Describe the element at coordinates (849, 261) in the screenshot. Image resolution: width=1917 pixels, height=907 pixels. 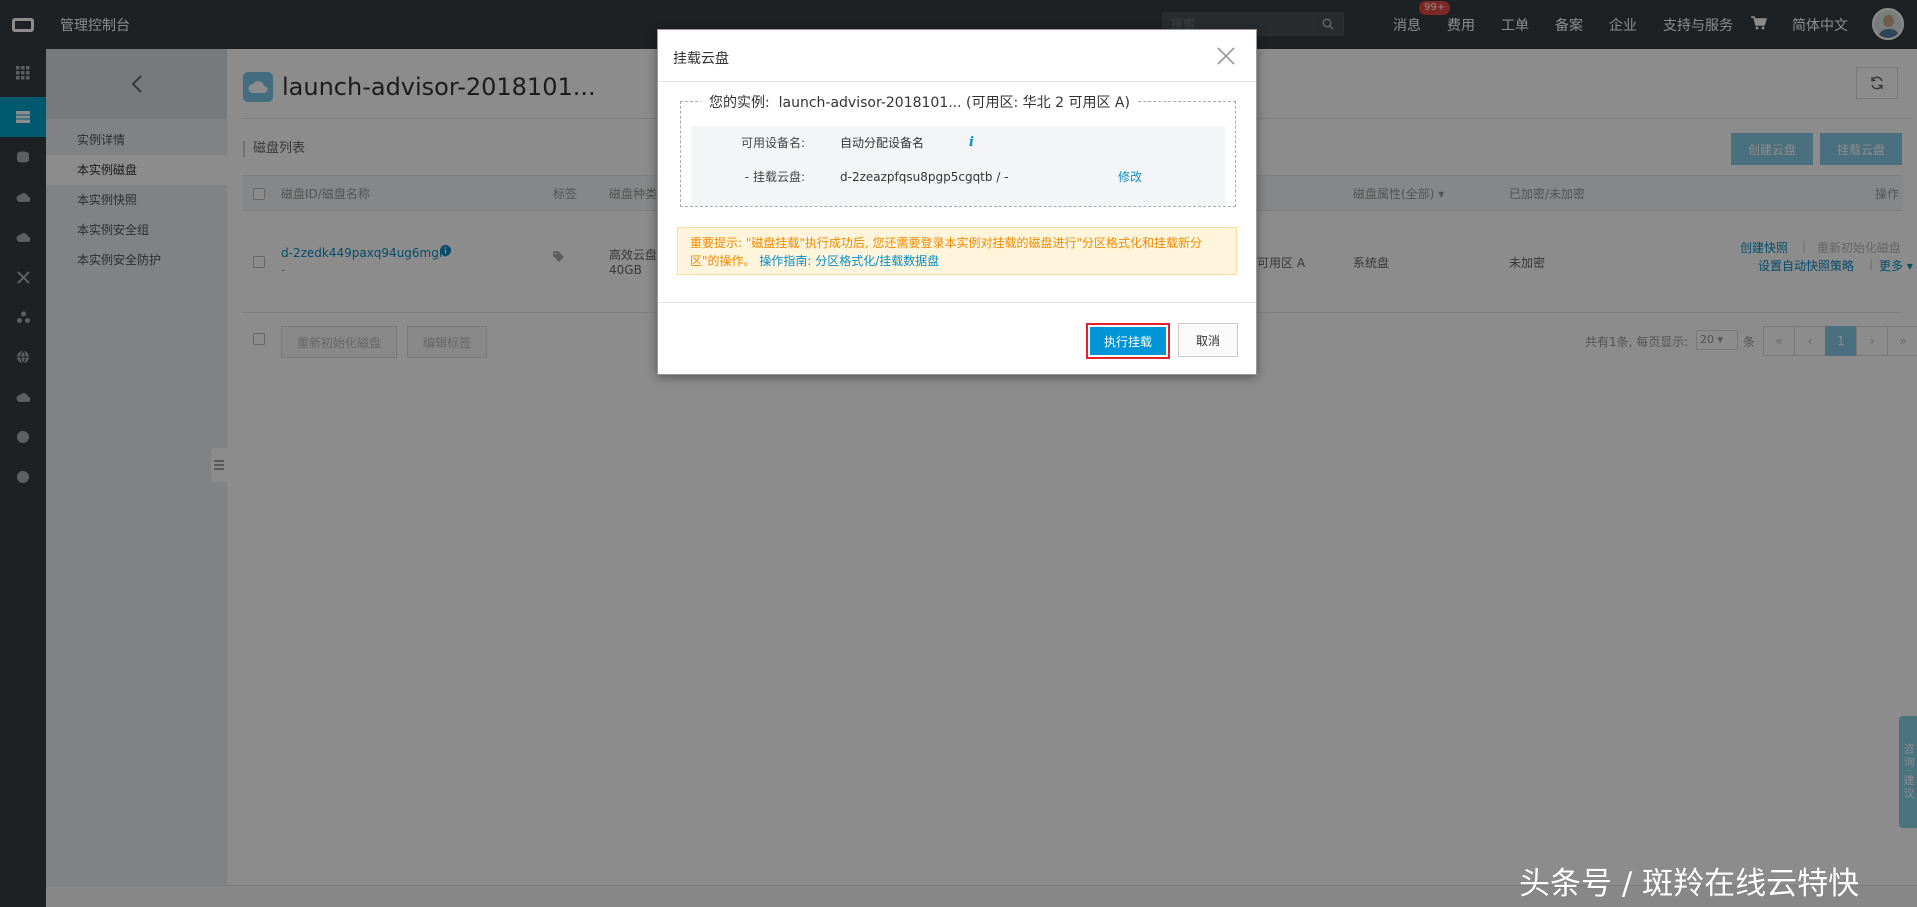
I see `operation-guide-link: 操作指南: 分区格式化/挂载数据盘` at that location.